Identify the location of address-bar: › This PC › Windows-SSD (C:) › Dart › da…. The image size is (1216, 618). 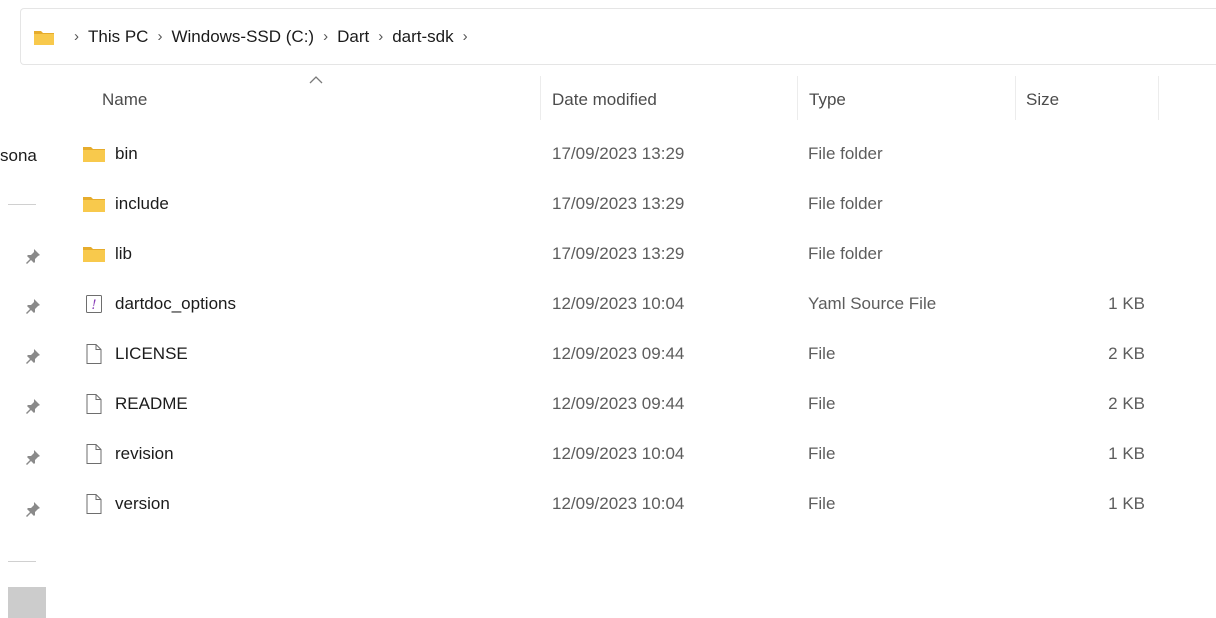
(618, 36).